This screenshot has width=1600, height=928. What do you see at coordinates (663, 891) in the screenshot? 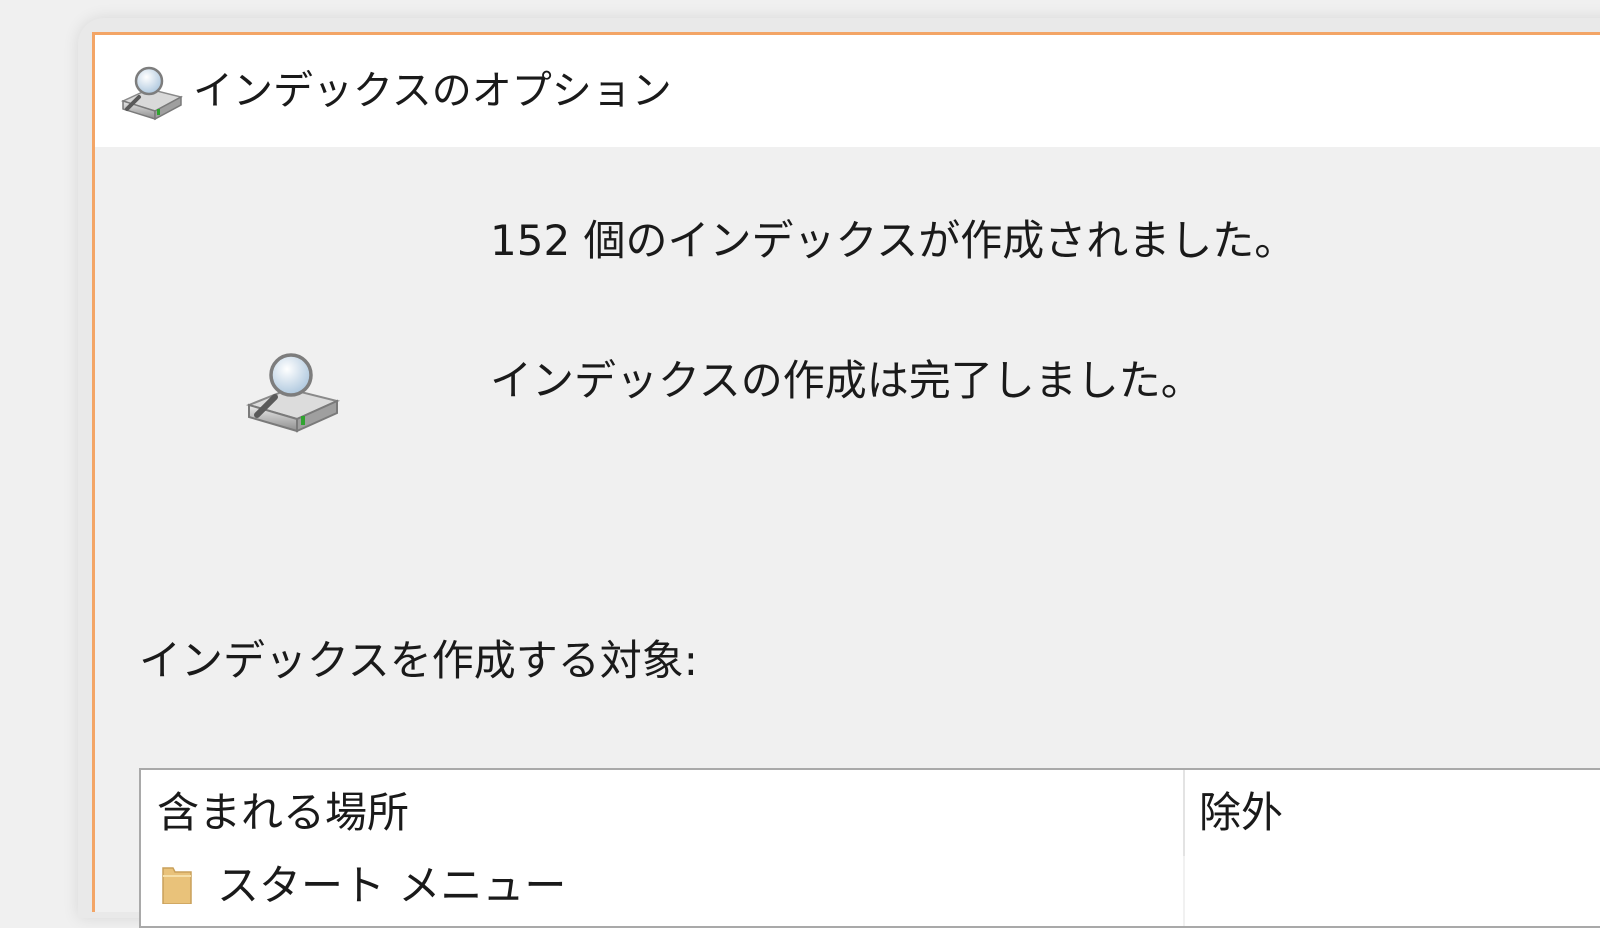
I see `list-item: スタート メニュー` at bounding box center [663, 891].